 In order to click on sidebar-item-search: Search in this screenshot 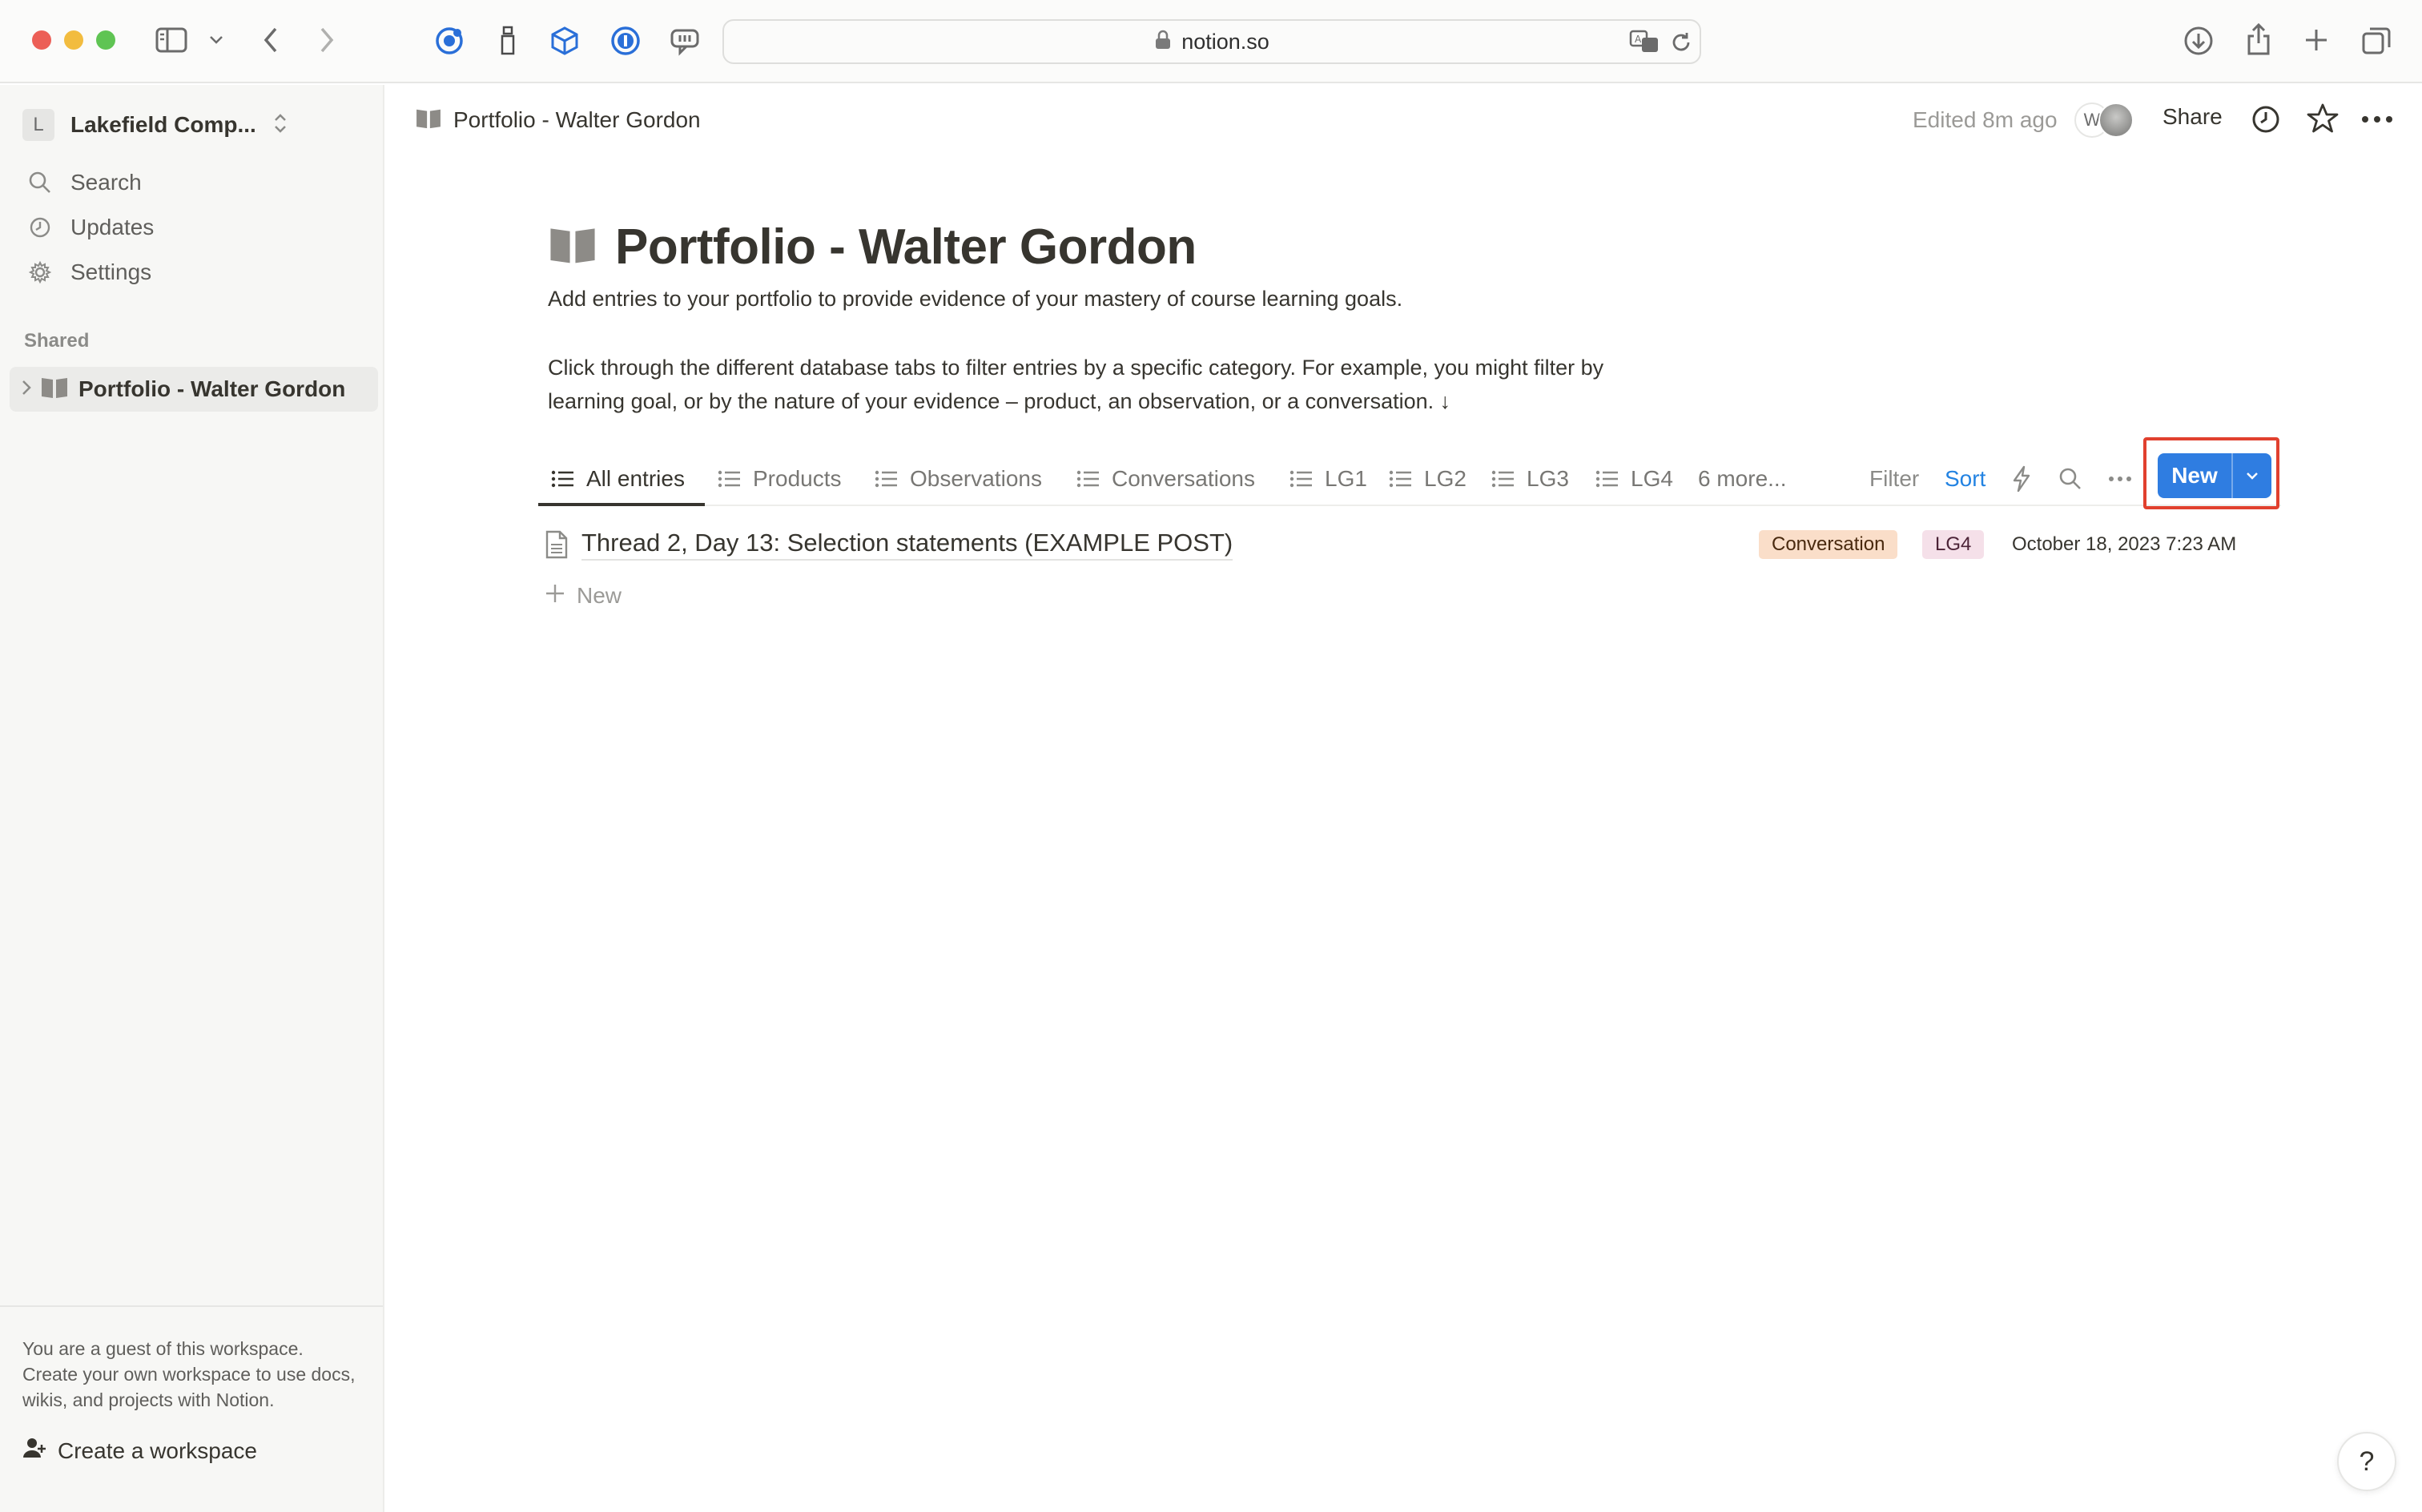, I will do `click(84, 182)`.